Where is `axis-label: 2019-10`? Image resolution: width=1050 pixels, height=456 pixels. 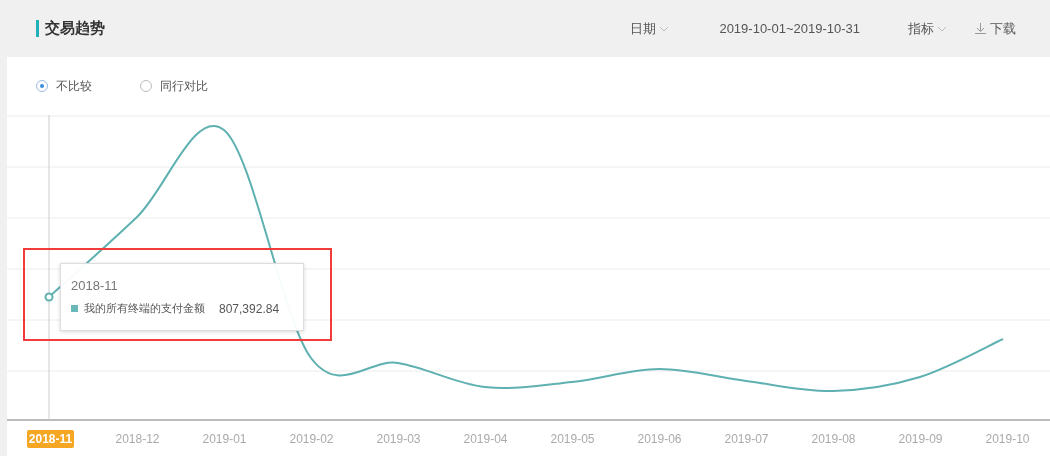 axis-label: 2019-10 is located at coordinates (1007, 439).